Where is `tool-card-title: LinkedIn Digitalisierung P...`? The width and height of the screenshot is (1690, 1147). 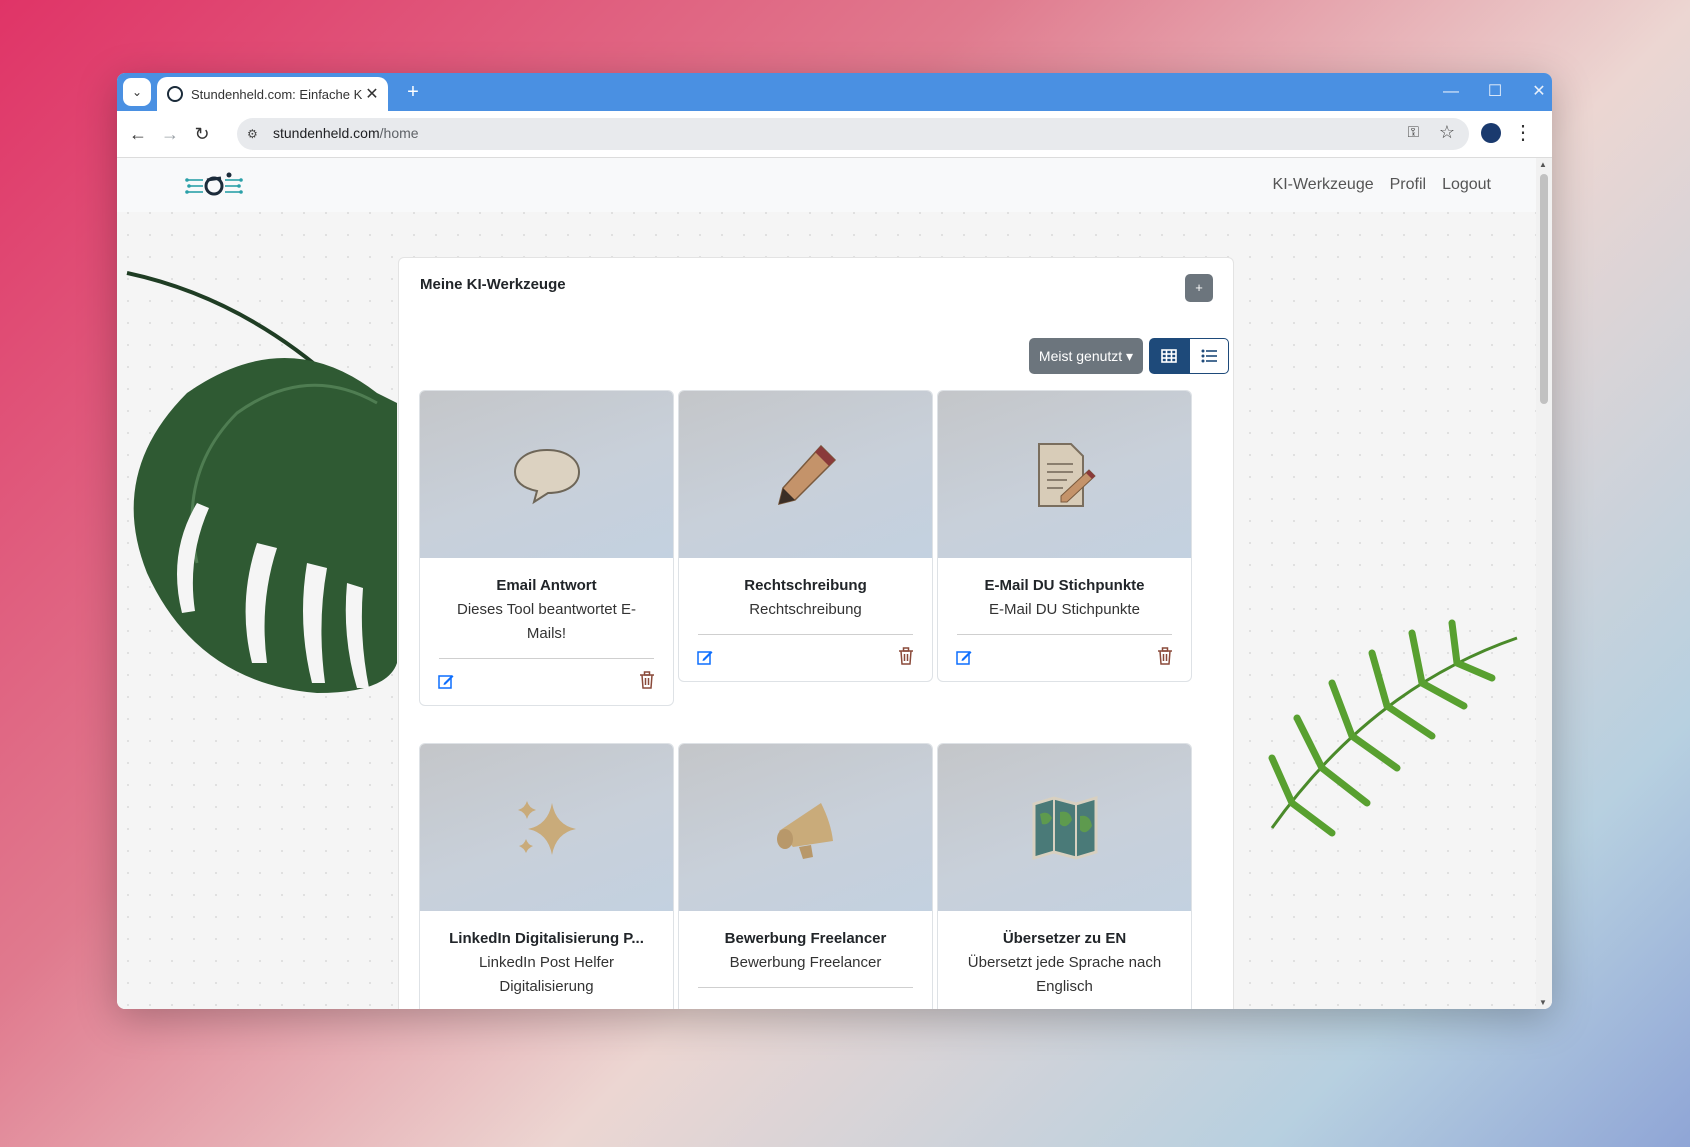 tool-card-title: LinkedIn Digitalisierung P... is located at coordinates (546, 938).